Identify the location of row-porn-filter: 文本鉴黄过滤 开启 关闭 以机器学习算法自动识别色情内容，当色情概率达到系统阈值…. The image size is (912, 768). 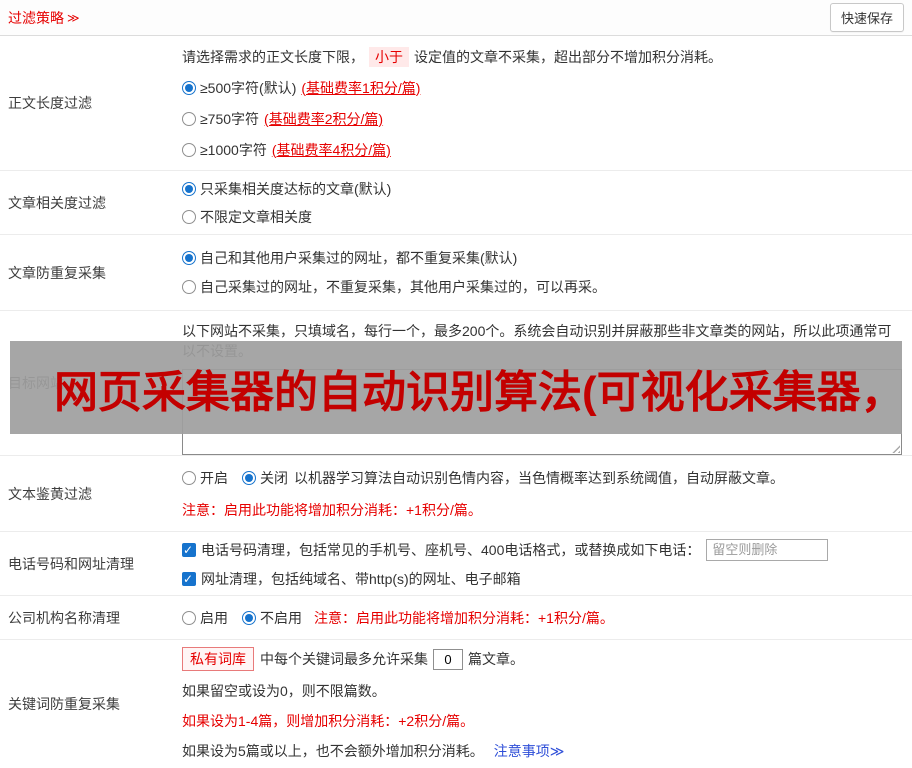
(456, 494).